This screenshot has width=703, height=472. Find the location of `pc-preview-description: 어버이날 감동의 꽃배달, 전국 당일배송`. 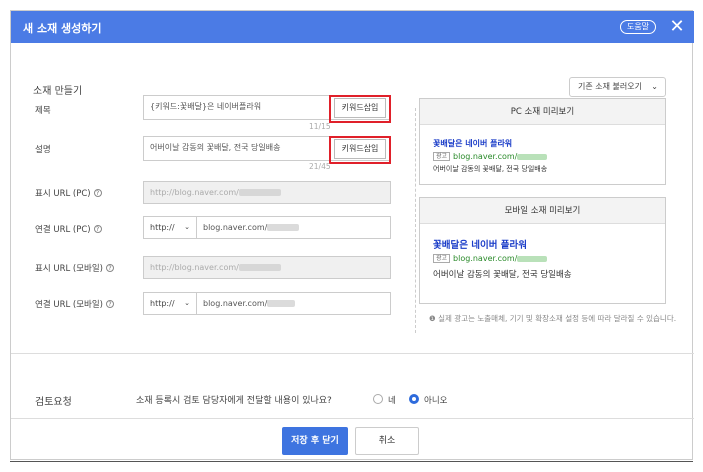

pc-preview-description: 어버이날 감동의 꽃배달, 전국 당일배송 is located at coordinates (490, 169).